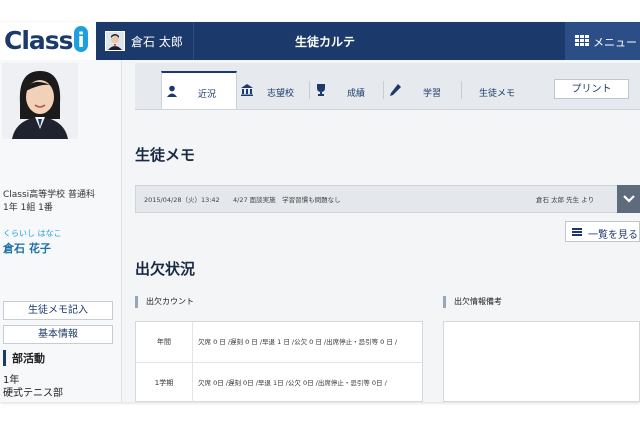  I want to click on attendance-remarks-box, so click(541, 361).